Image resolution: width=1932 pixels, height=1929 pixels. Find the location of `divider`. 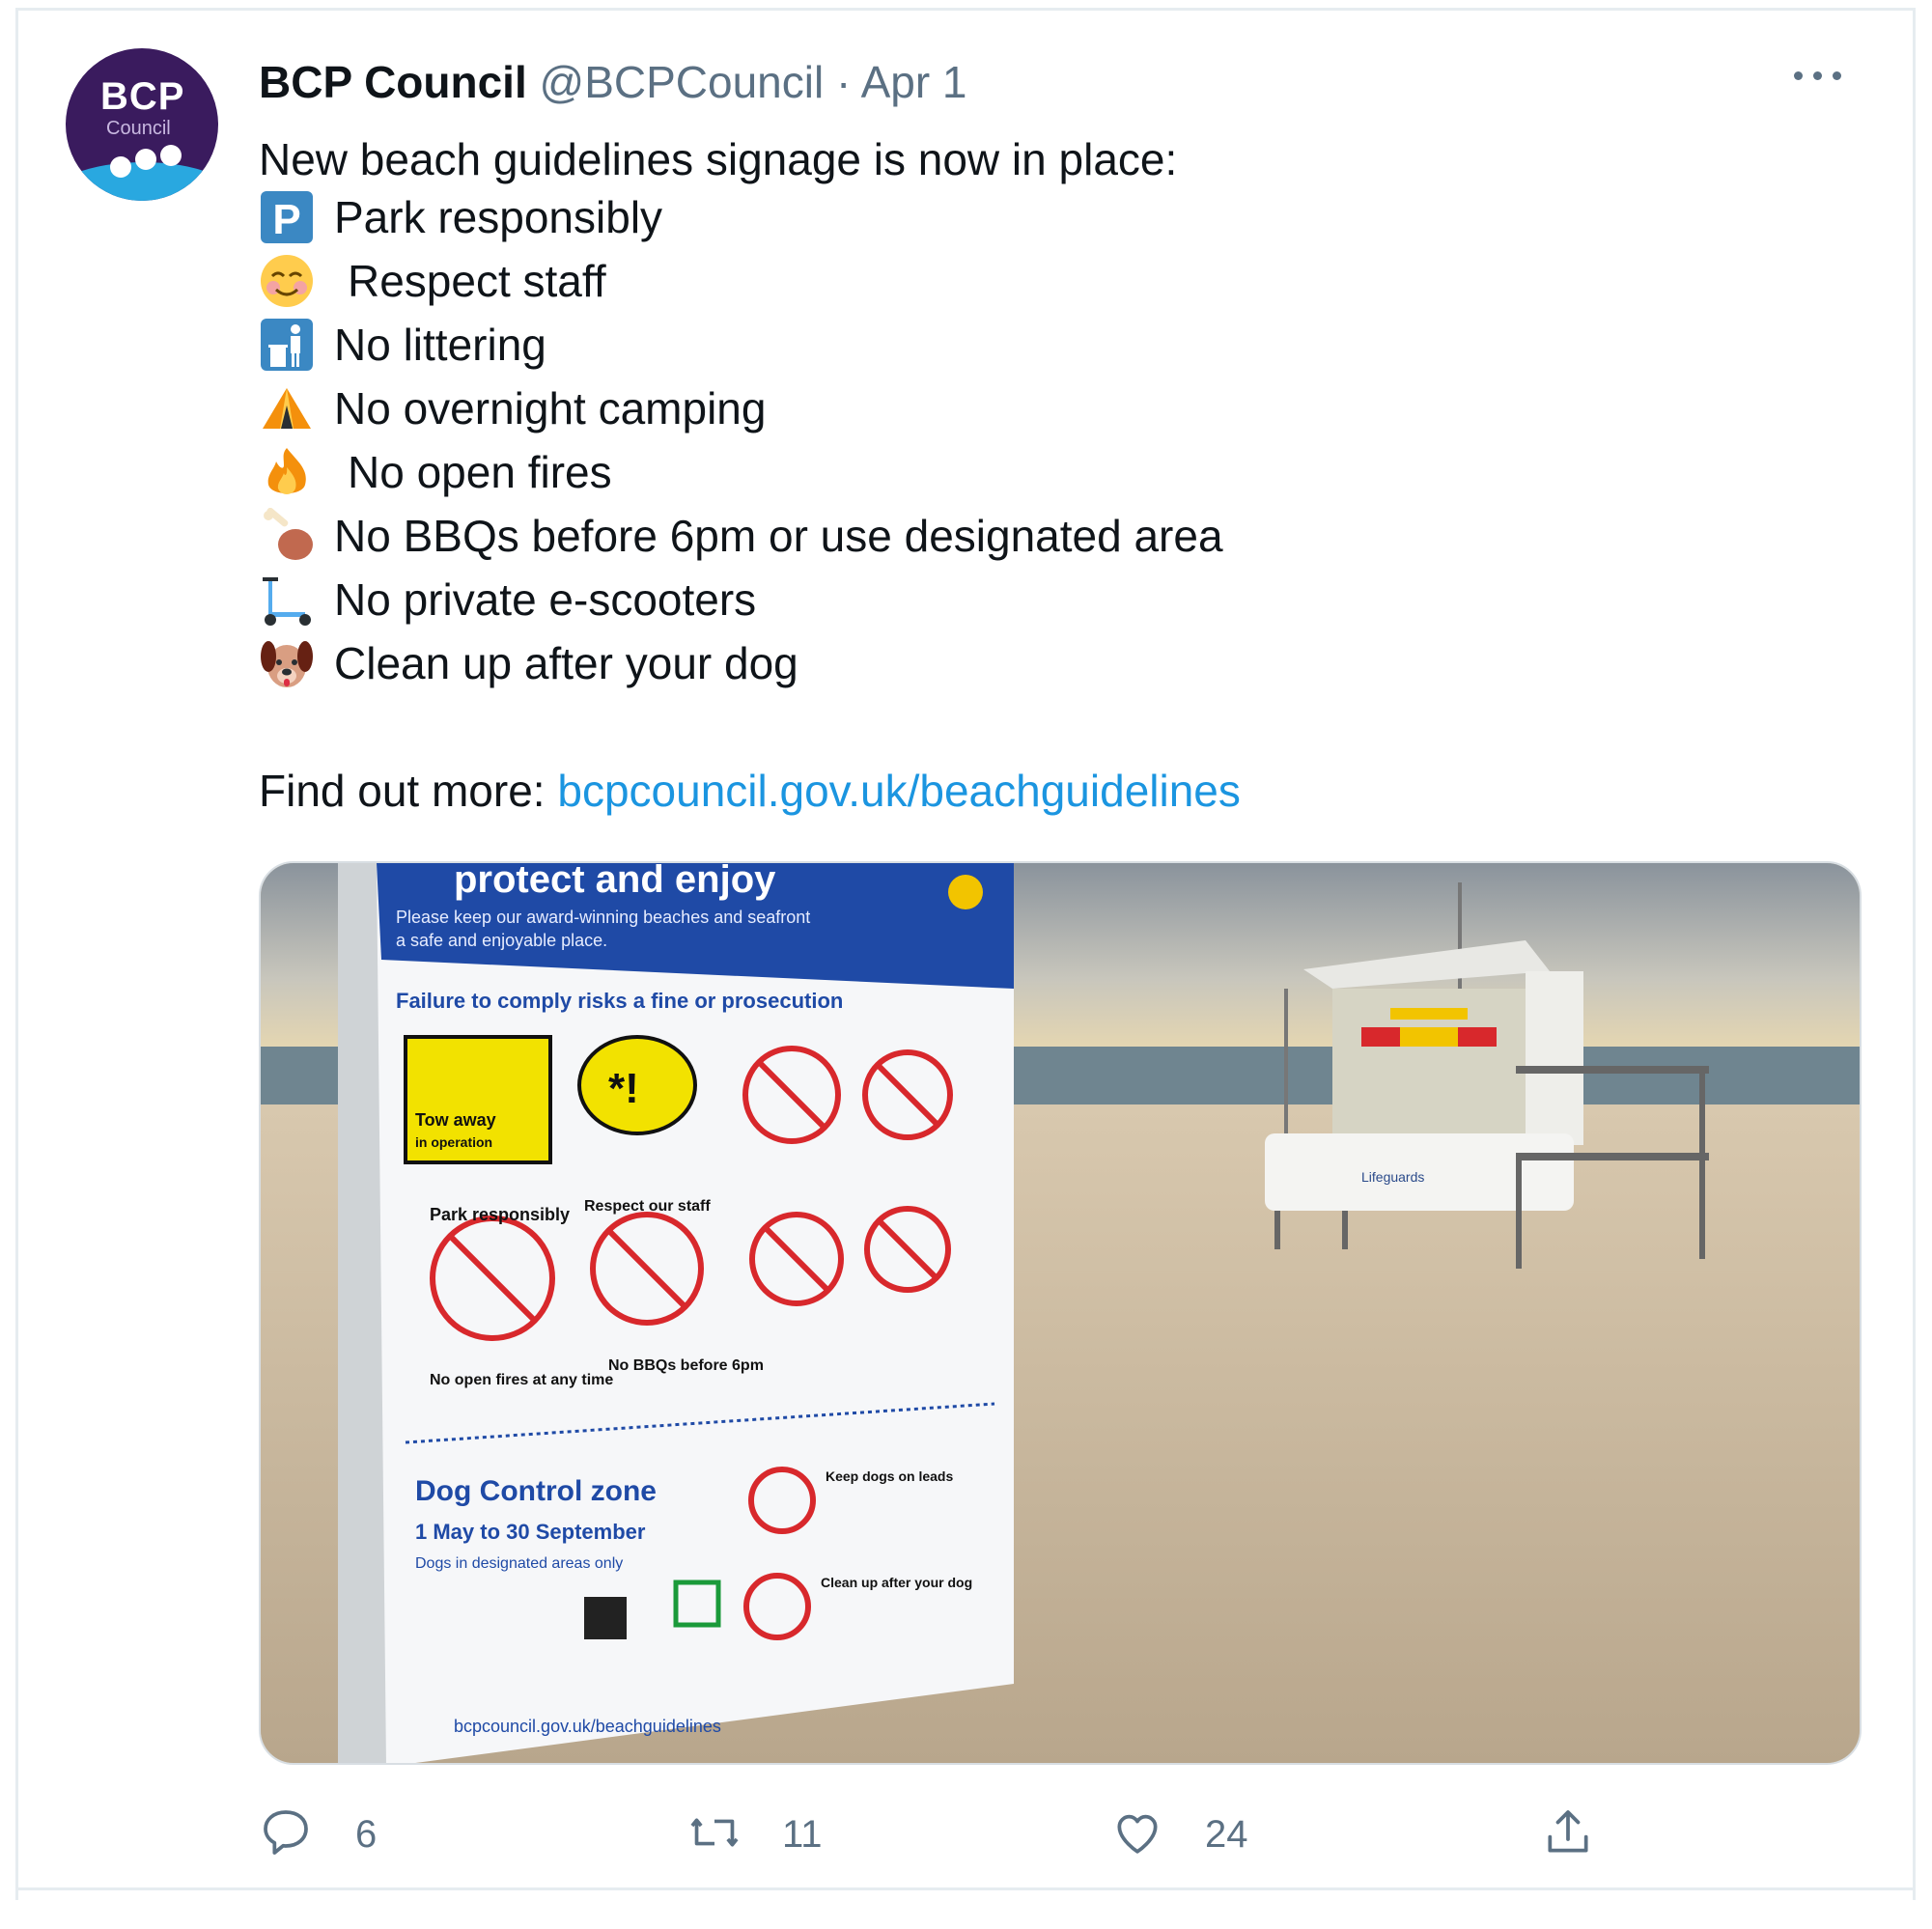

divider is located at coordinates (966, 1888).